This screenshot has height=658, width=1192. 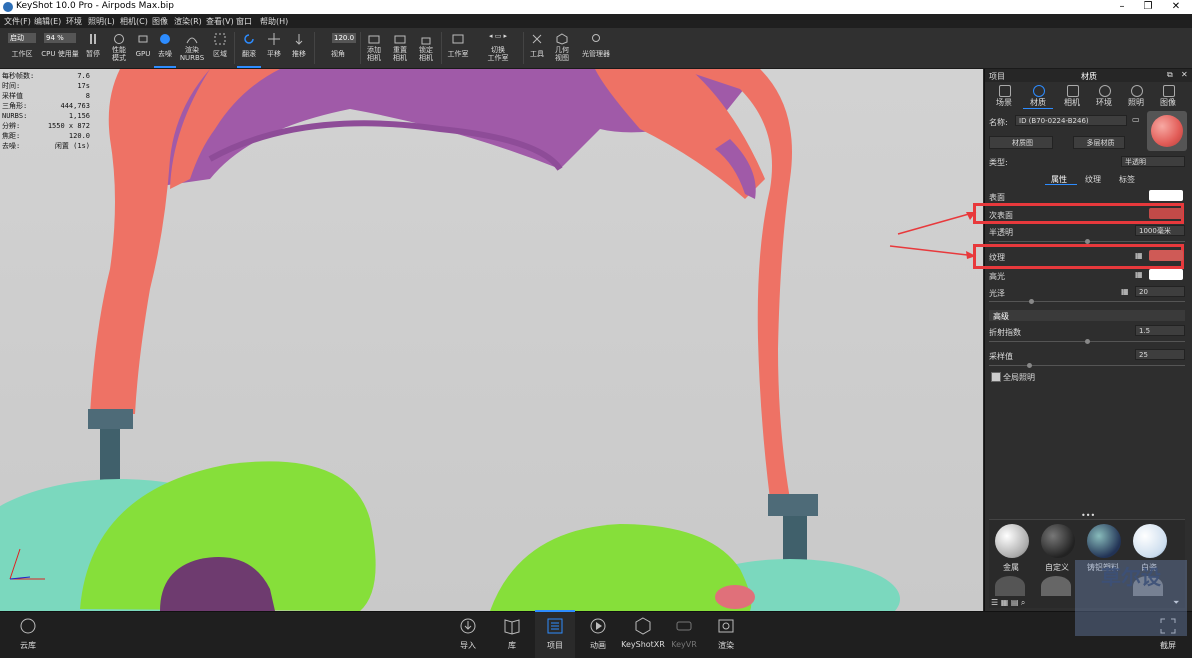 I want to click on subtab-indicator, so click(x=1061, y=184).